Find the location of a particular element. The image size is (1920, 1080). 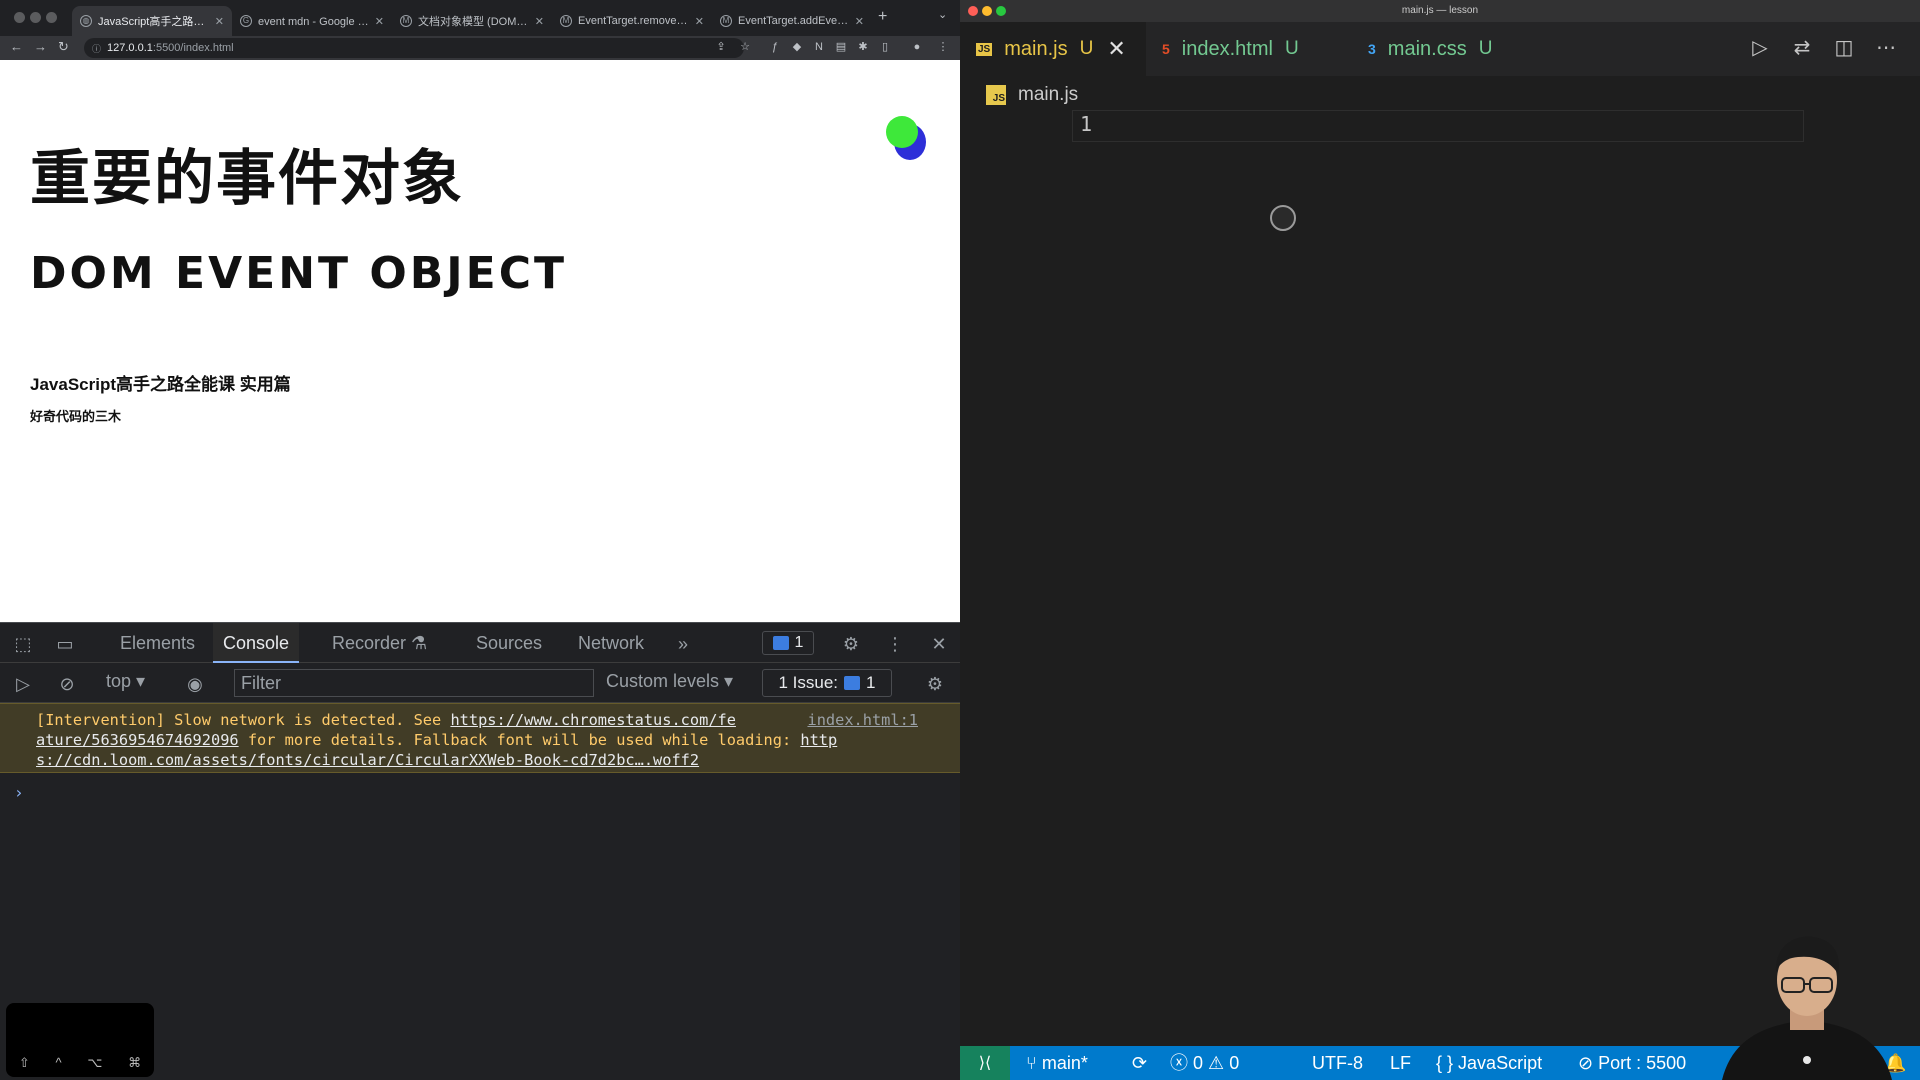

mouse-cursor is located at coordinates (1283, 218).